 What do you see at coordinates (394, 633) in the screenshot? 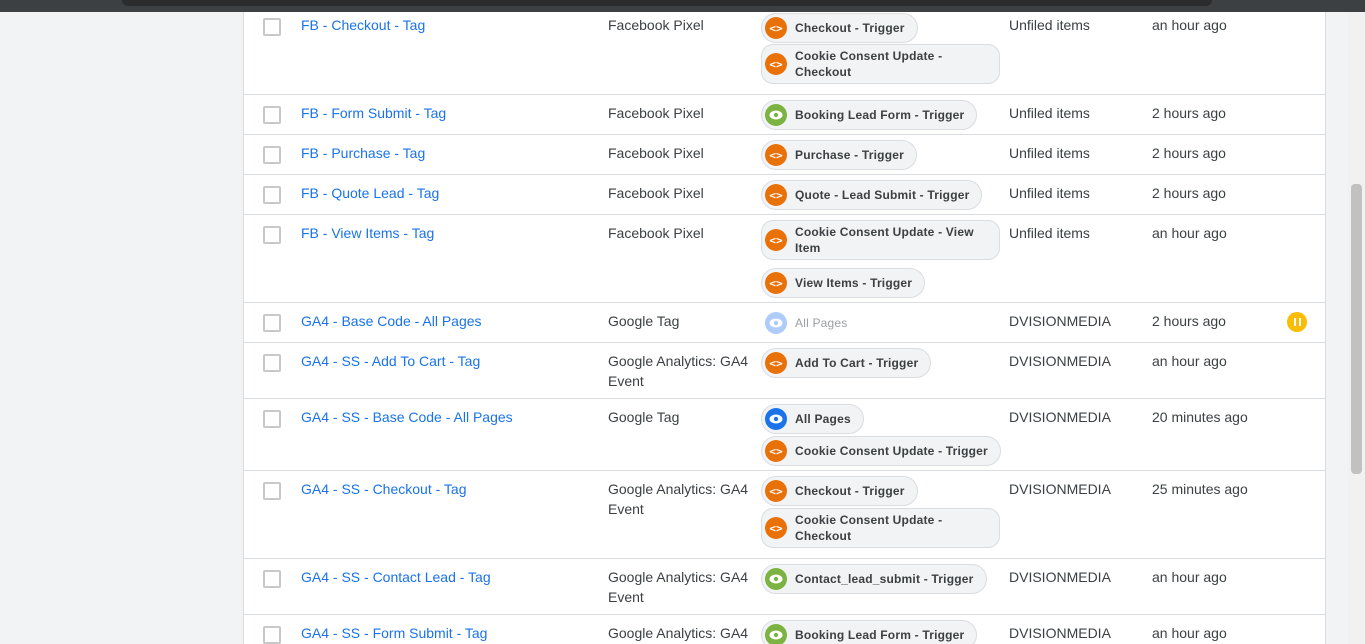
I see `tag-name-link: GA4 - SS - Form Submit - Tag` at bounding box center [394, 633].